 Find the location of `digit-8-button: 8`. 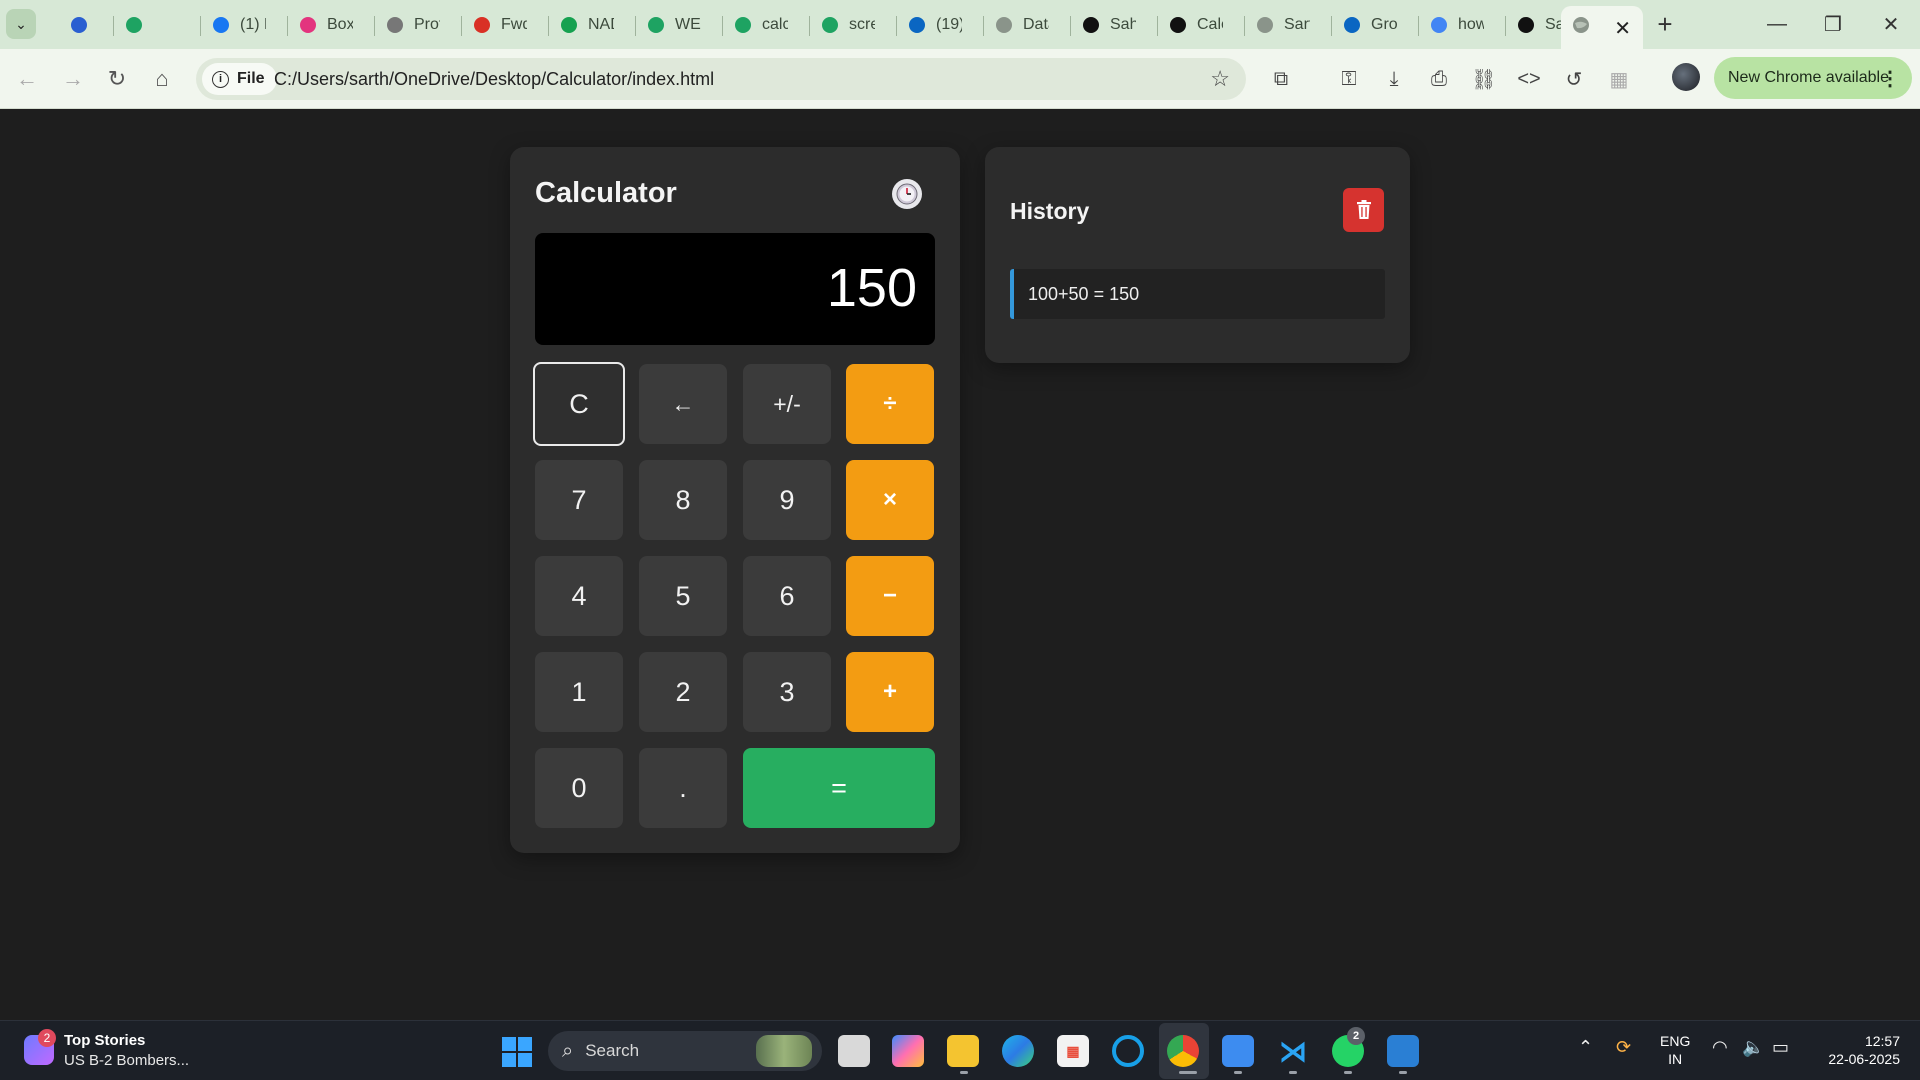

digit-8-button: 8 is located at coordinates (683, 500).